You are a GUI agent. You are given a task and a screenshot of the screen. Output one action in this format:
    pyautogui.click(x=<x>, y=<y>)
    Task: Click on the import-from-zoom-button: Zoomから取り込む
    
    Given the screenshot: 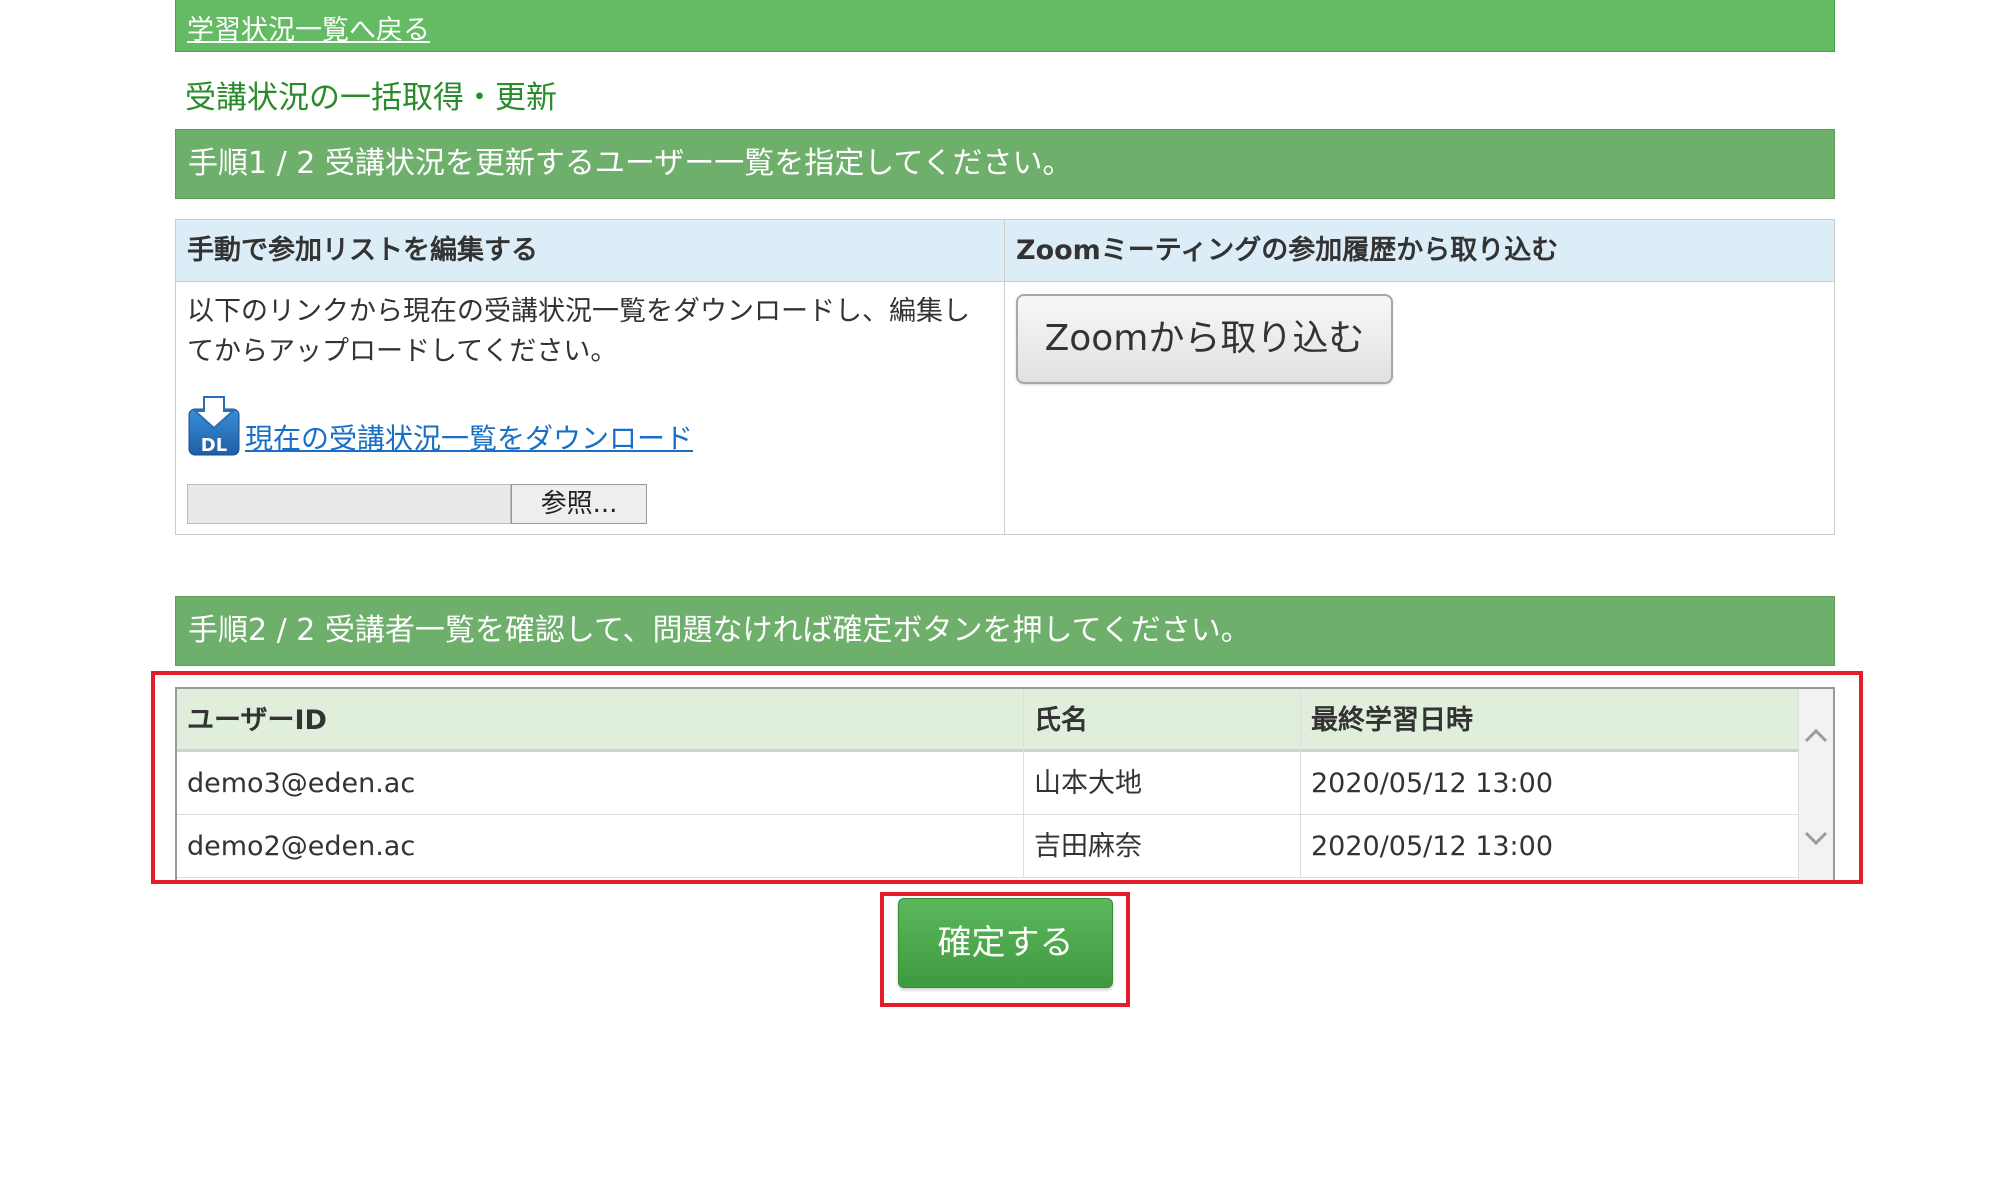 What is the action you would take?
    pyautogui.click(x=1204, y=339)
    